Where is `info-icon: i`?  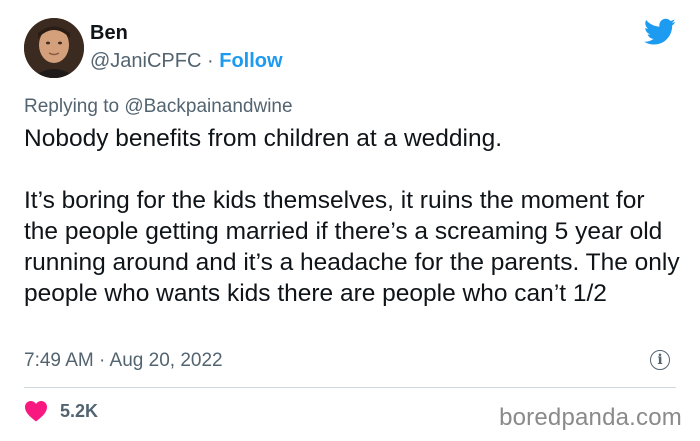 info-icon: i is located at coordinates (660, 360).